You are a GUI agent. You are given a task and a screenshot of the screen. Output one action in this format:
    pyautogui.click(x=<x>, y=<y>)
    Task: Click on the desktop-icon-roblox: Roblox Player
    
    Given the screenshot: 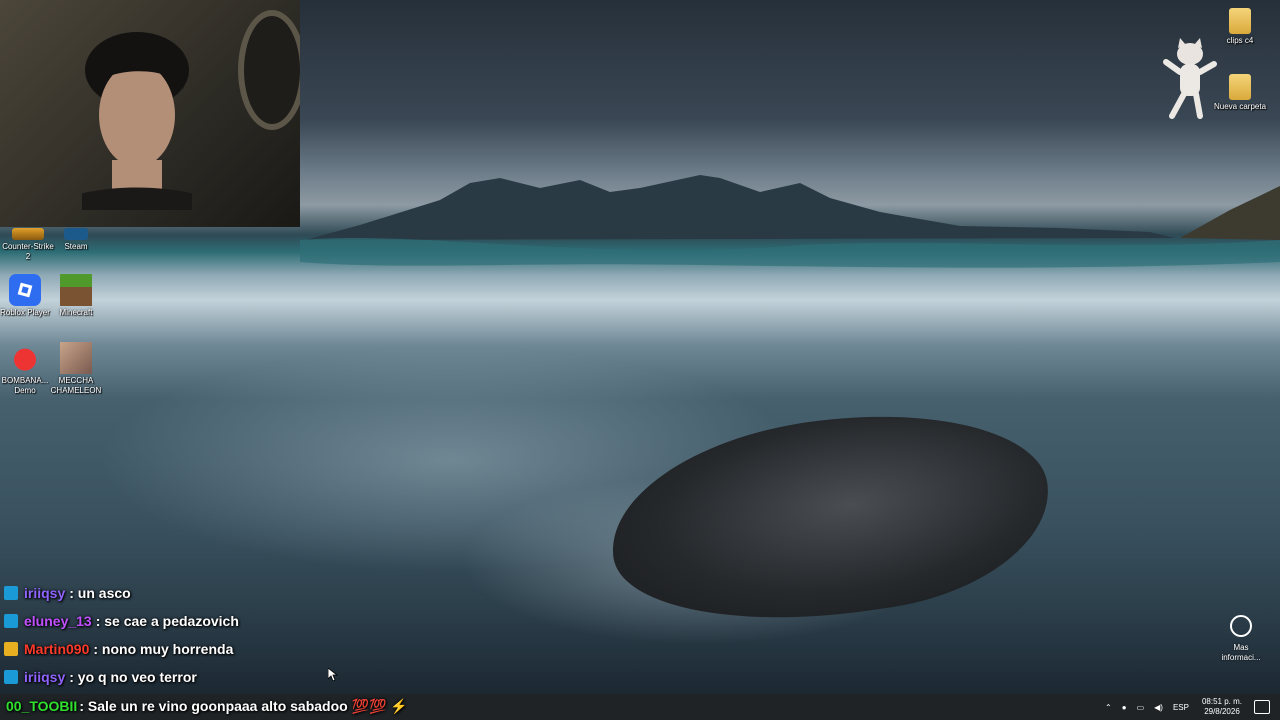 What is the action you would take?
    pyautogui.click(x=26, y=296)
    